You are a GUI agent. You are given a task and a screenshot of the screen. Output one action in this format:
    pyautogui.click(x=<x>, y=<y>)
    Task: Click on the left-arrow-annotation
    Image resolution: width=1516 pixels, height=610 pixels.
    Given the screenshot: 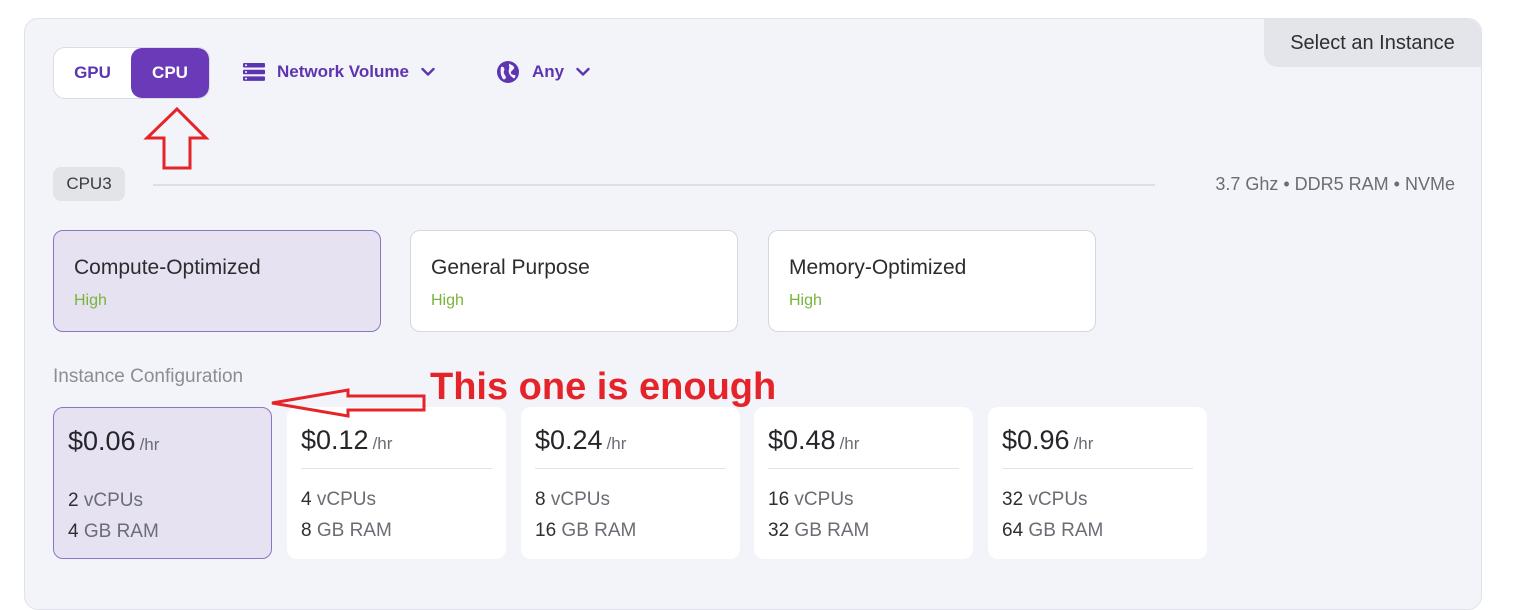 What is the action you would take?
    pyautogui.click(x=348, y=403)
    